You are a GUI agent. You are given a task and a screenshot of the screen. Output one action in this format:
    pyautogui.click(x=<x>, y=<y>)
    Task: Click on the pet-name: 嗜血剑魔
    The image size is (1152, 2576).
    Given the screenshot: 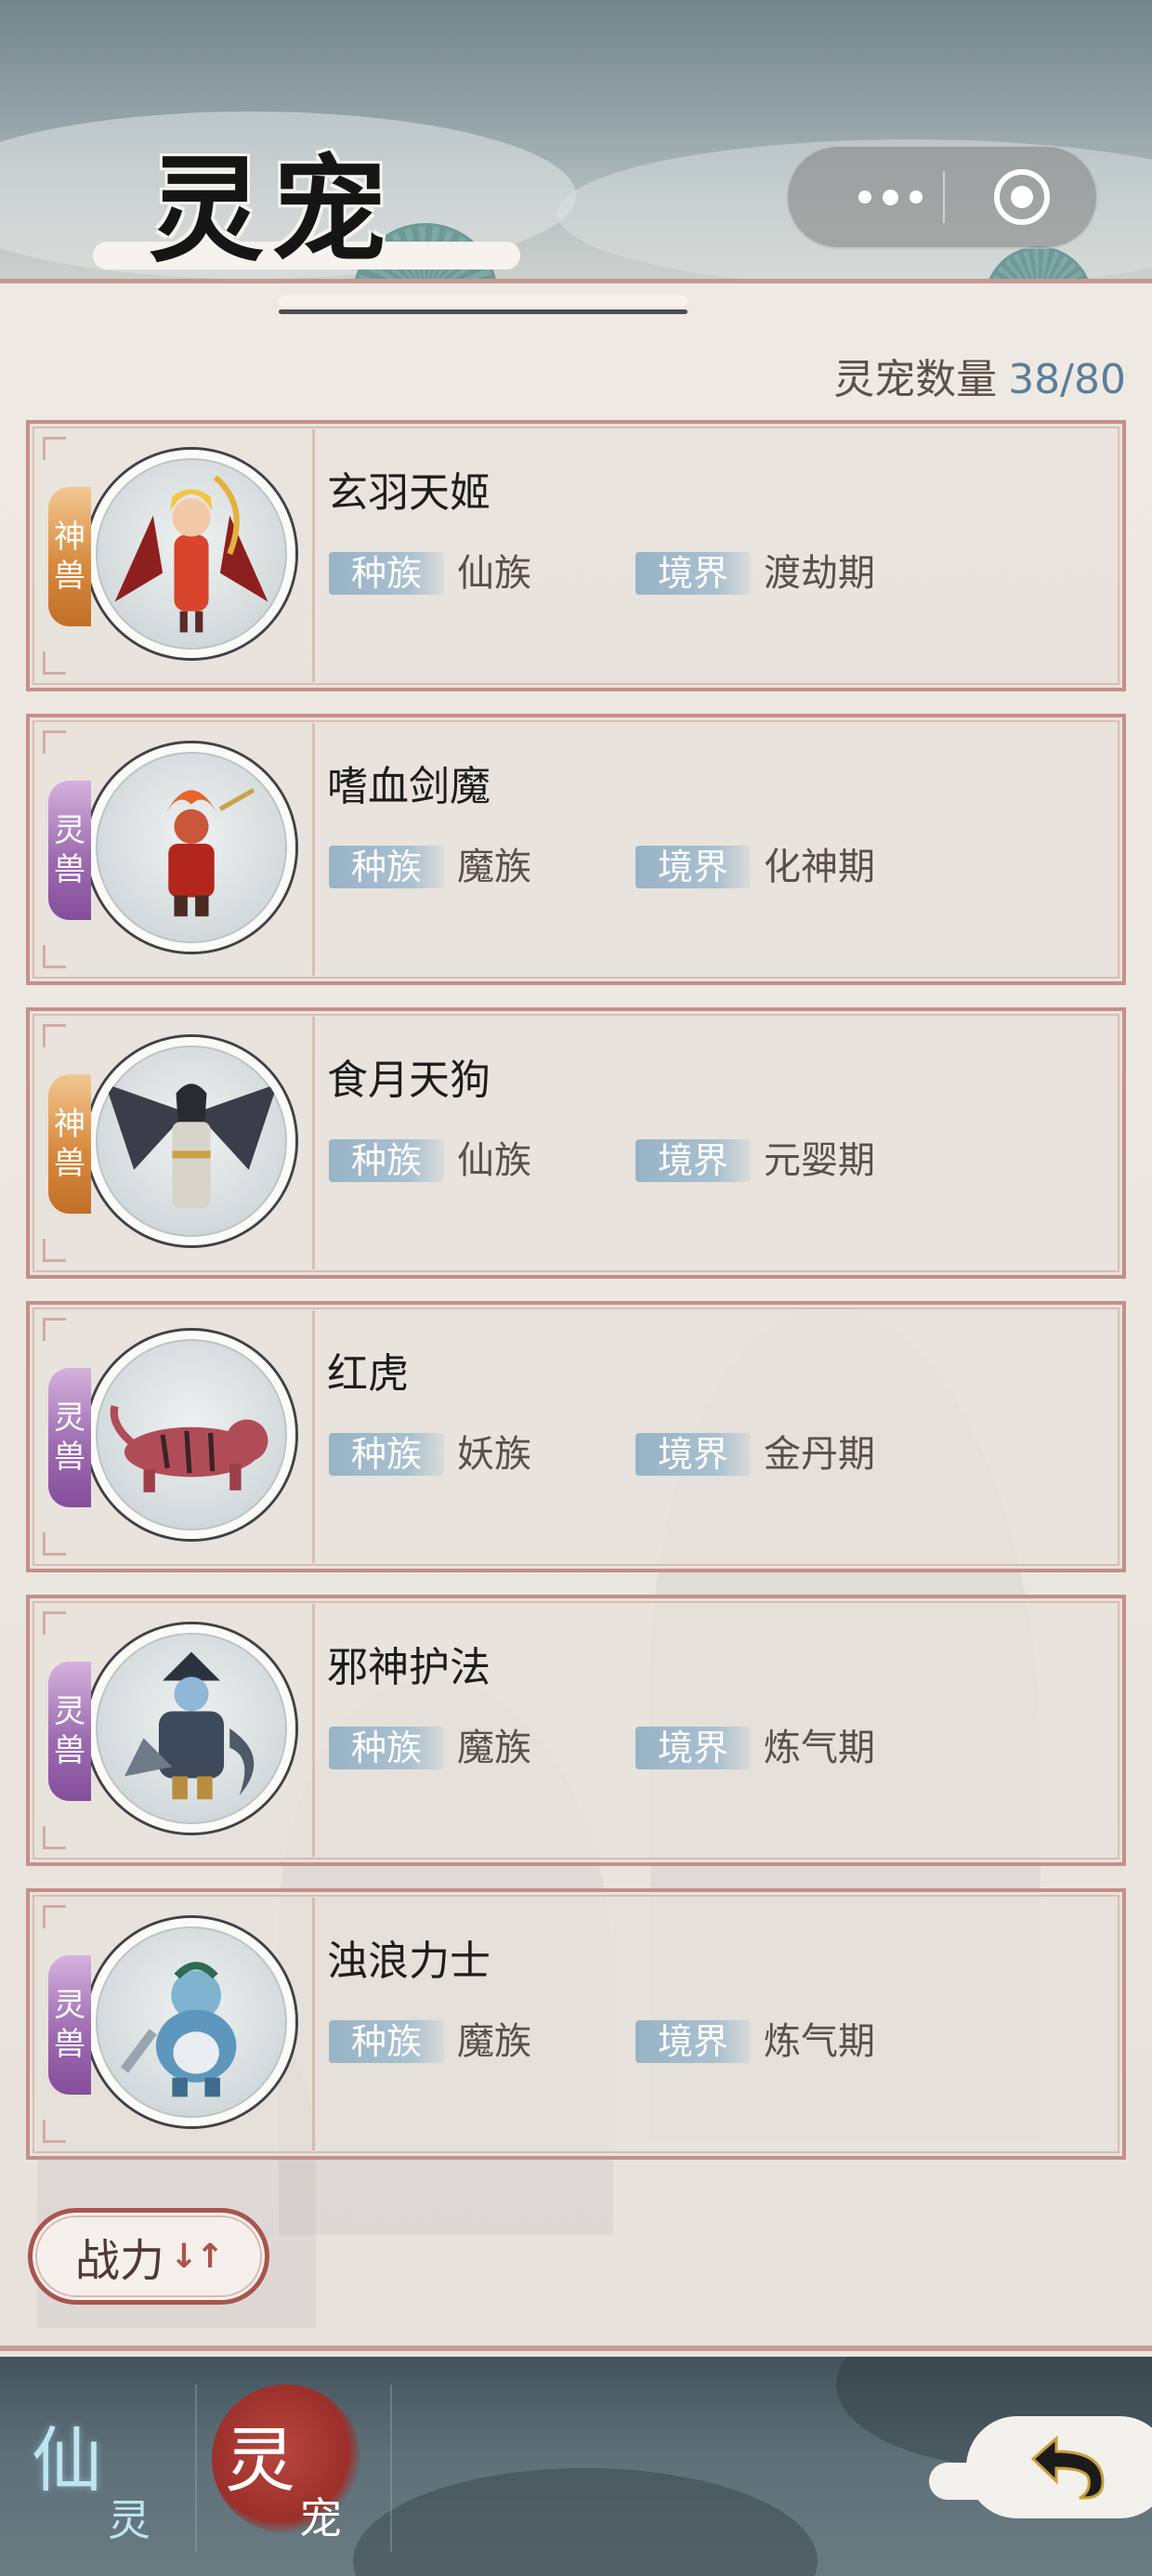 What is the action you would take?
    pyautogui.click(x=409, y=786)
    